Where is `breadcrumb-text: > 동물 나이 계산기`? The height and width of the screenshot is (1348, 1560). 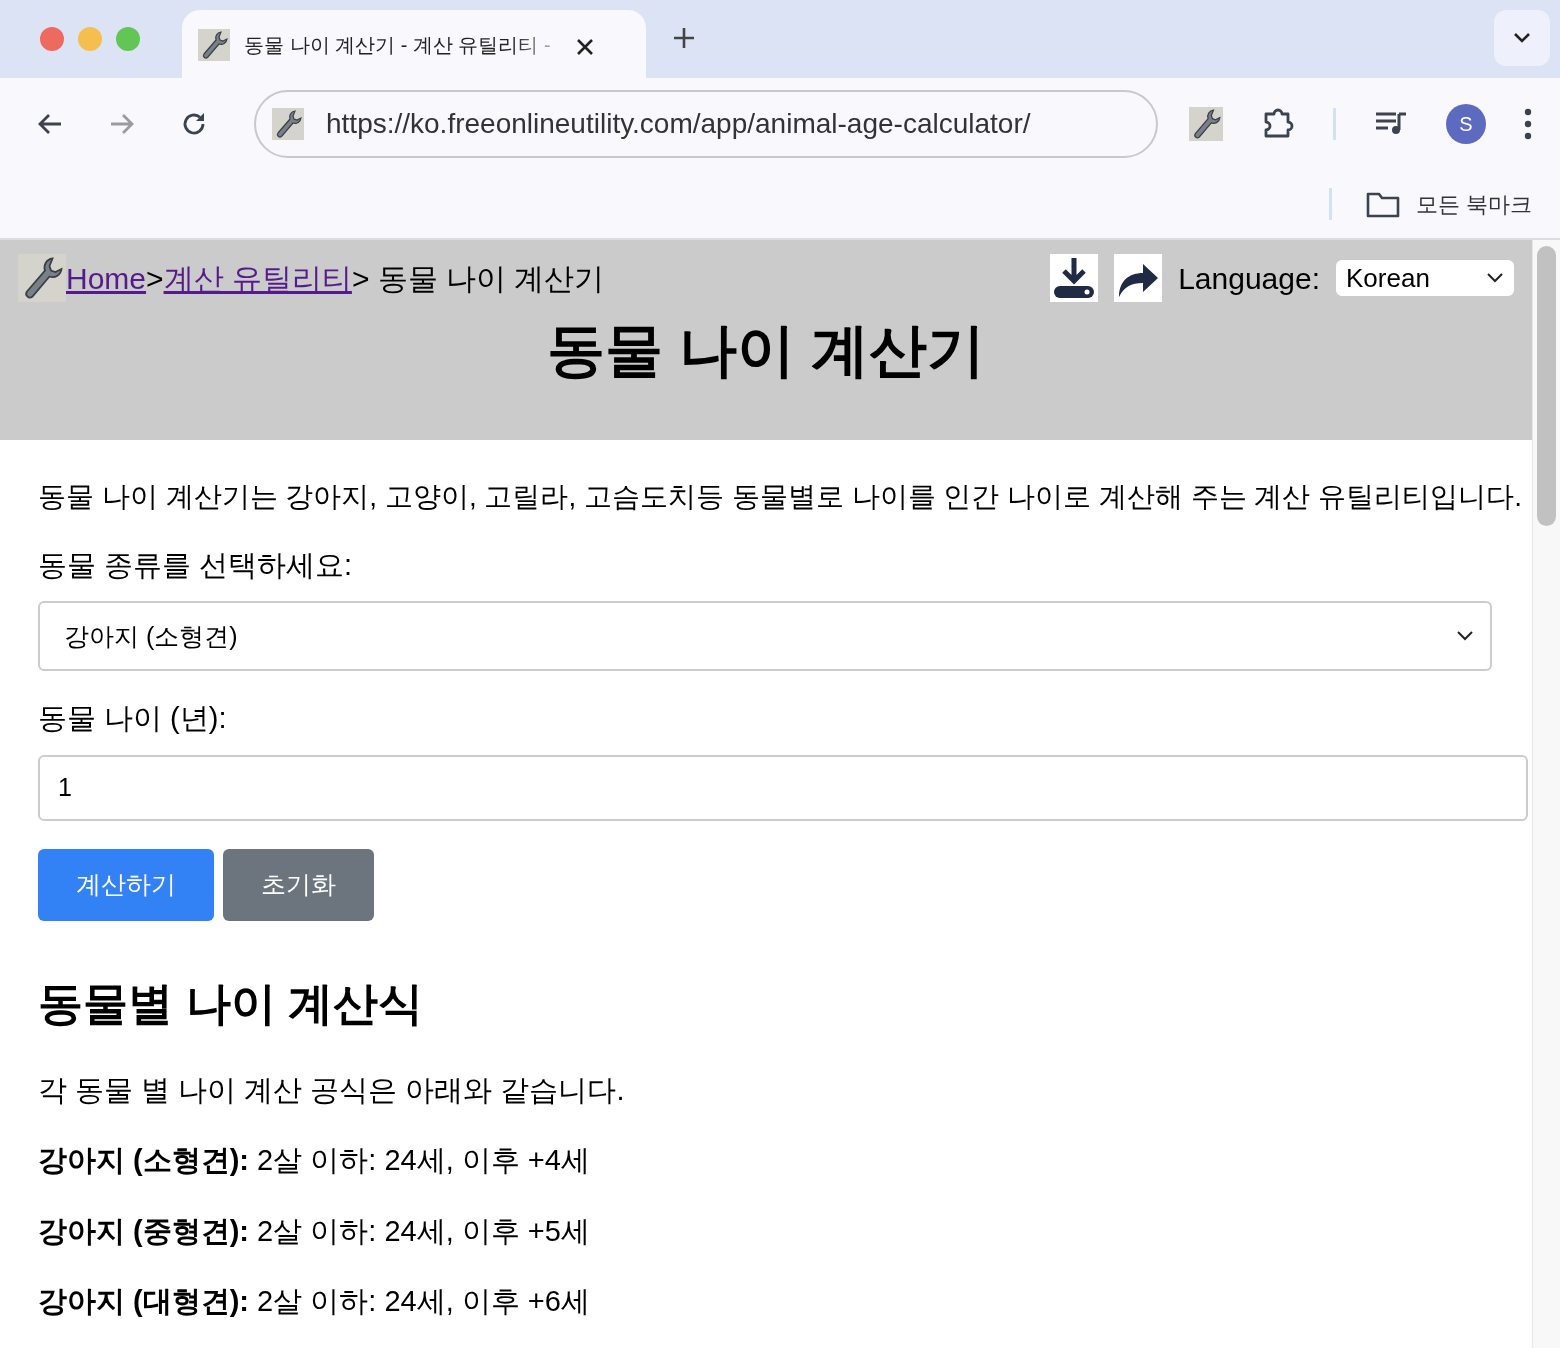
breadcrumb-text: > 동물 나이 계산기 is located at coordinates (478, 278).